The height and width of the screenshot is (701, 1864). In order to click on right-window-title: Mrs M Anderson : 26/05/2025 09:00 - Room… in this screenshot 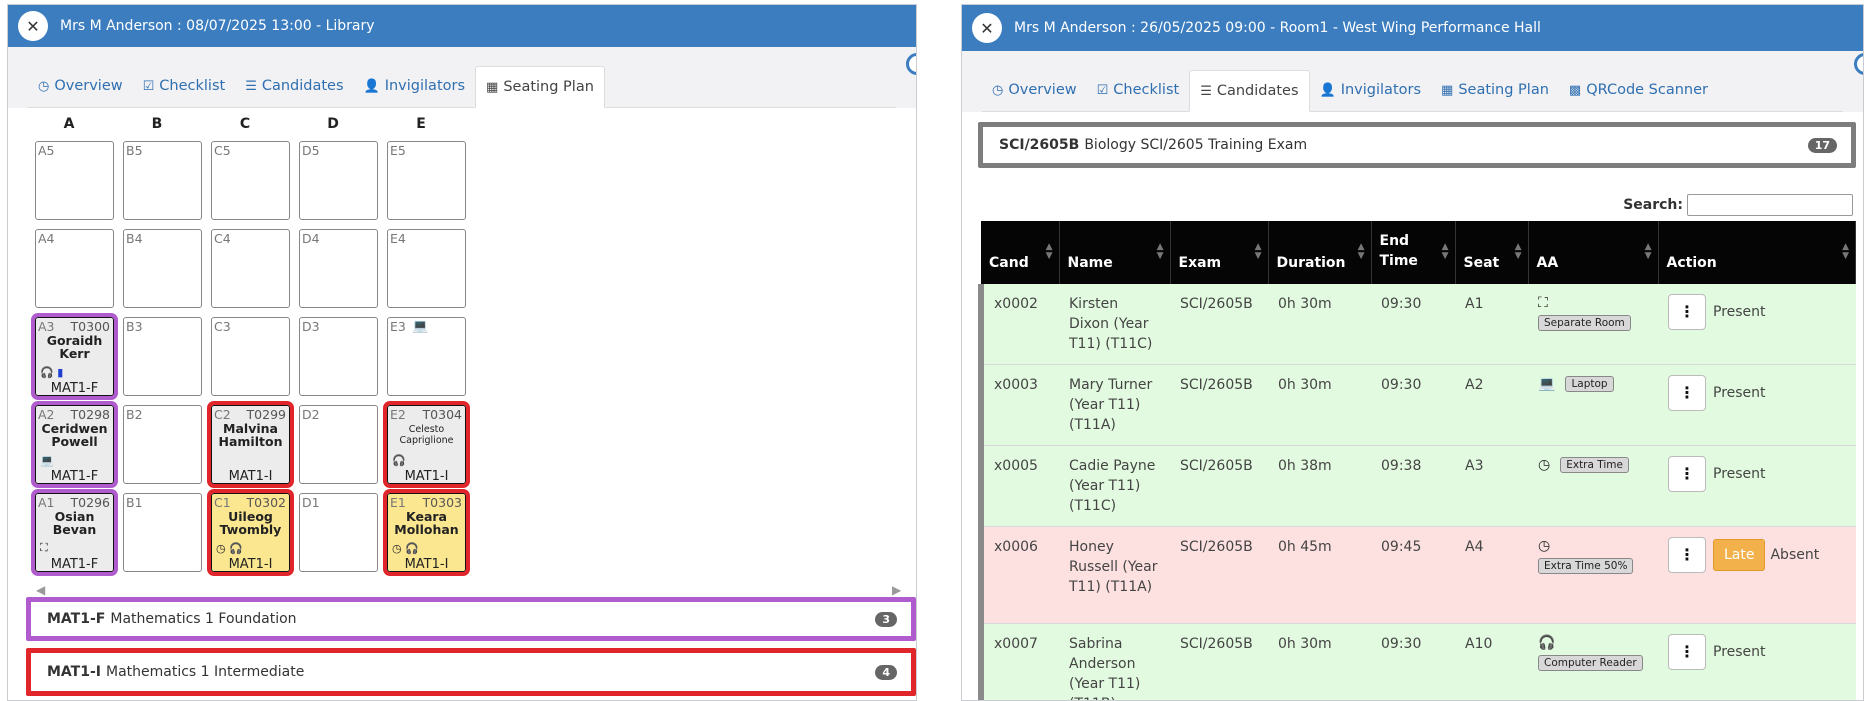, I will do `click(1277, 28)`.